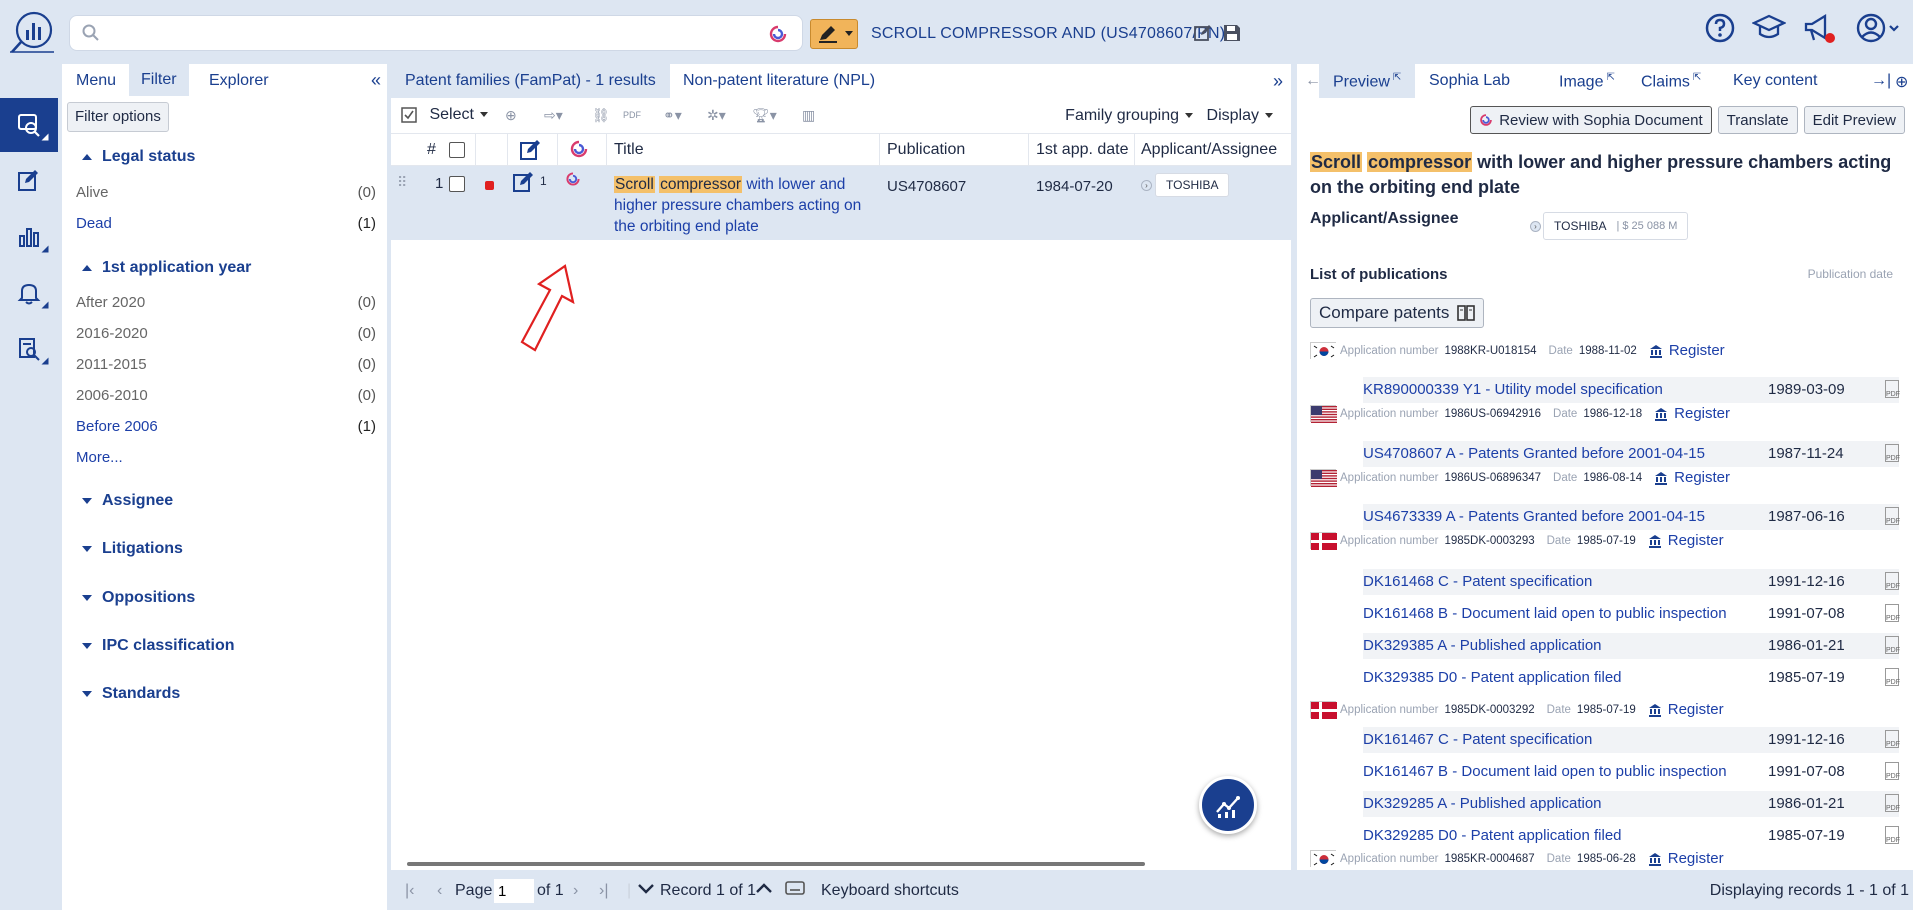  What do you see at coordinates (439, 891) in the screenshot?
I see `prev-page-icon: ‹` at bounding box center [439, 891].